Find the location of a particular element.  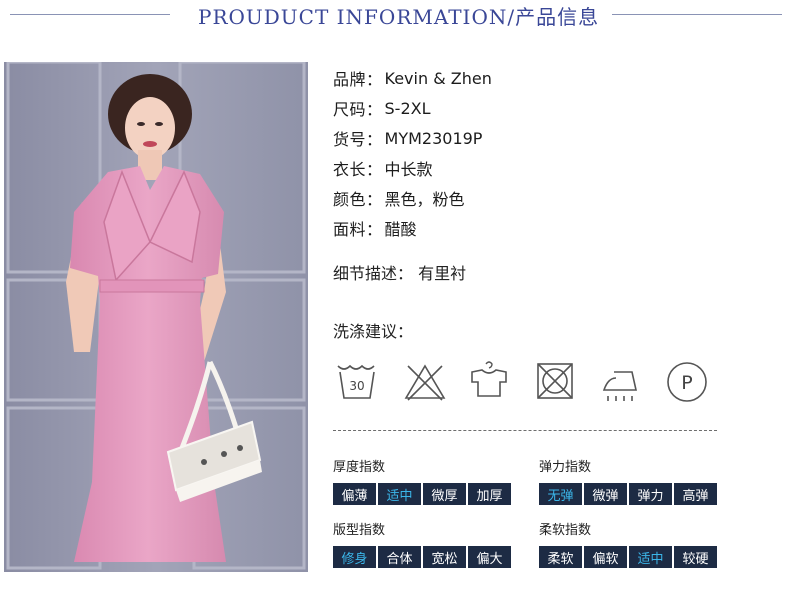

index-option: 微厚 is located at coordinates (444, 494).